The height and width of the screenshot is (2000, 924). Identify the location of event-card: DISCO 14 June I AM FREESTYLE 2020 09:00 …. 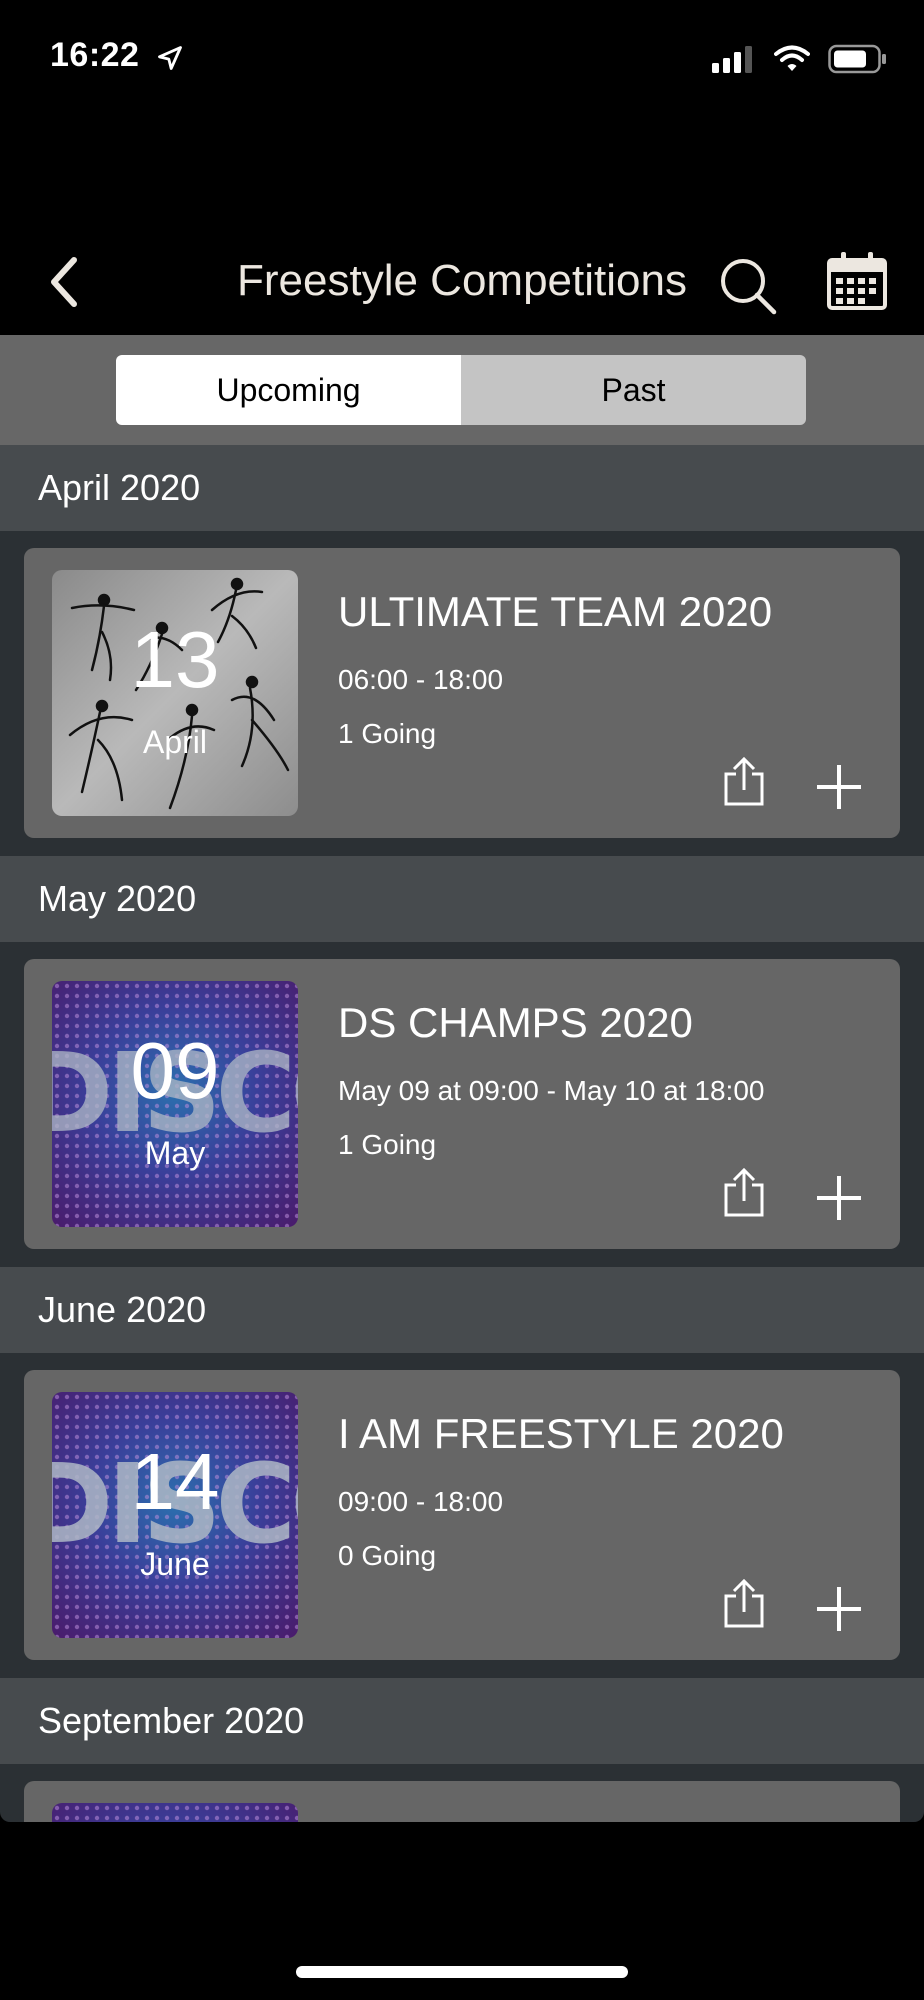
(462, 1515).